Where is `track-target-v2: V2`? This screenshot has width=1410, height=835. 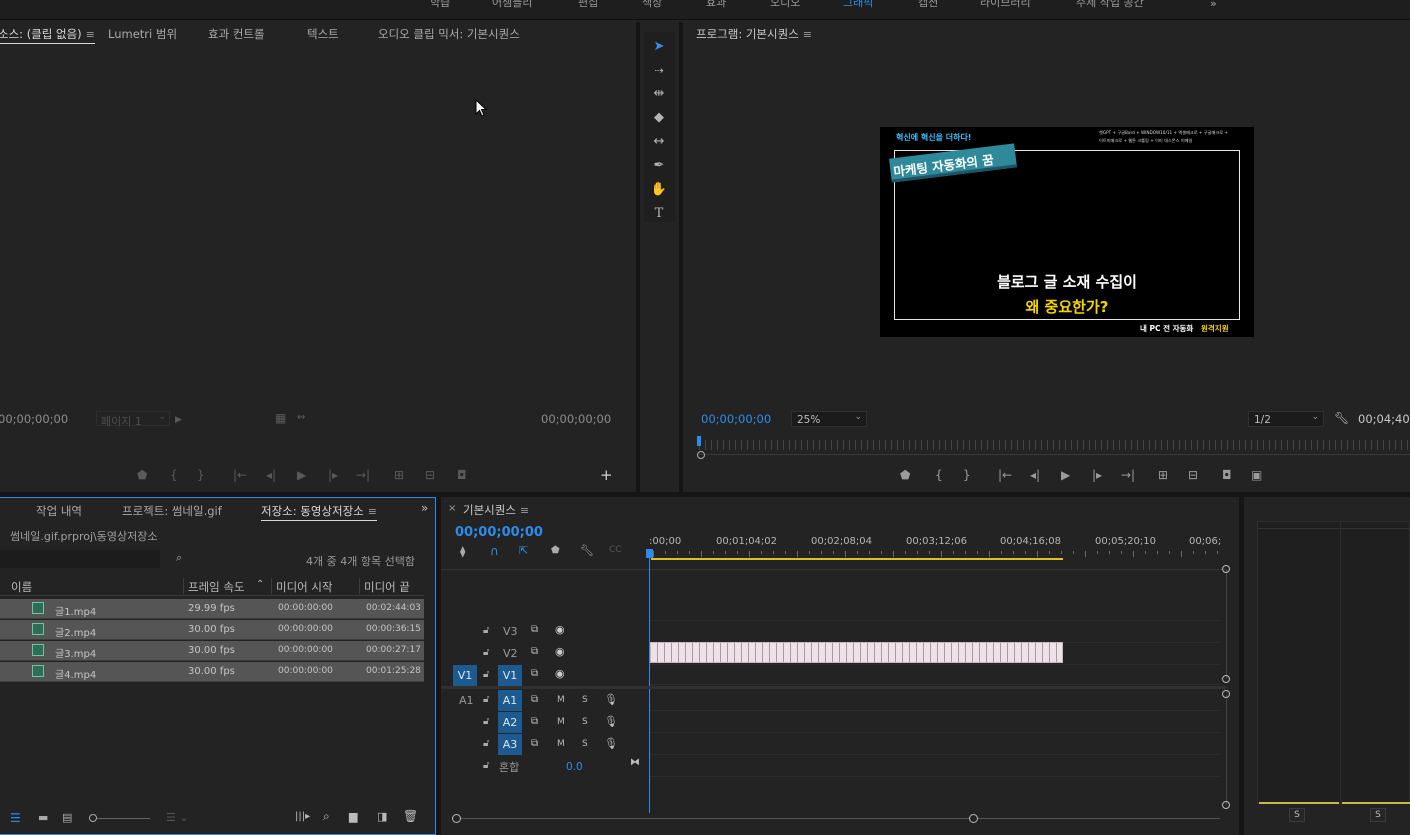 track-target-v2: V2 is located at coordinates (510, 653).